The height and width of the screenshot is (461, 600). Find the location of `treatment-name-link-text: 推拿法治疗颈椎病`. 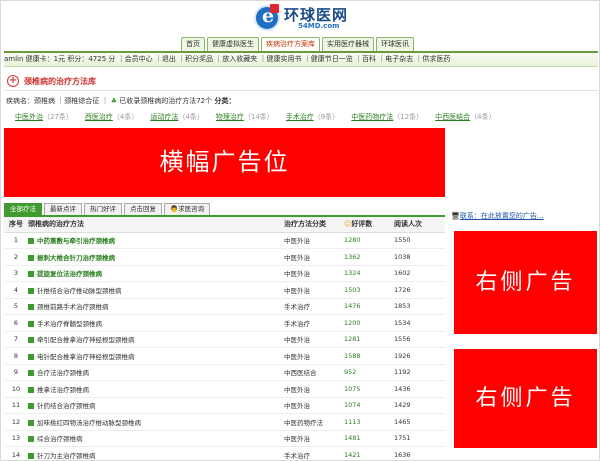

treatment-name-link-text: 推拿法治疗颈椎病 is located at coordinates (63, 390).